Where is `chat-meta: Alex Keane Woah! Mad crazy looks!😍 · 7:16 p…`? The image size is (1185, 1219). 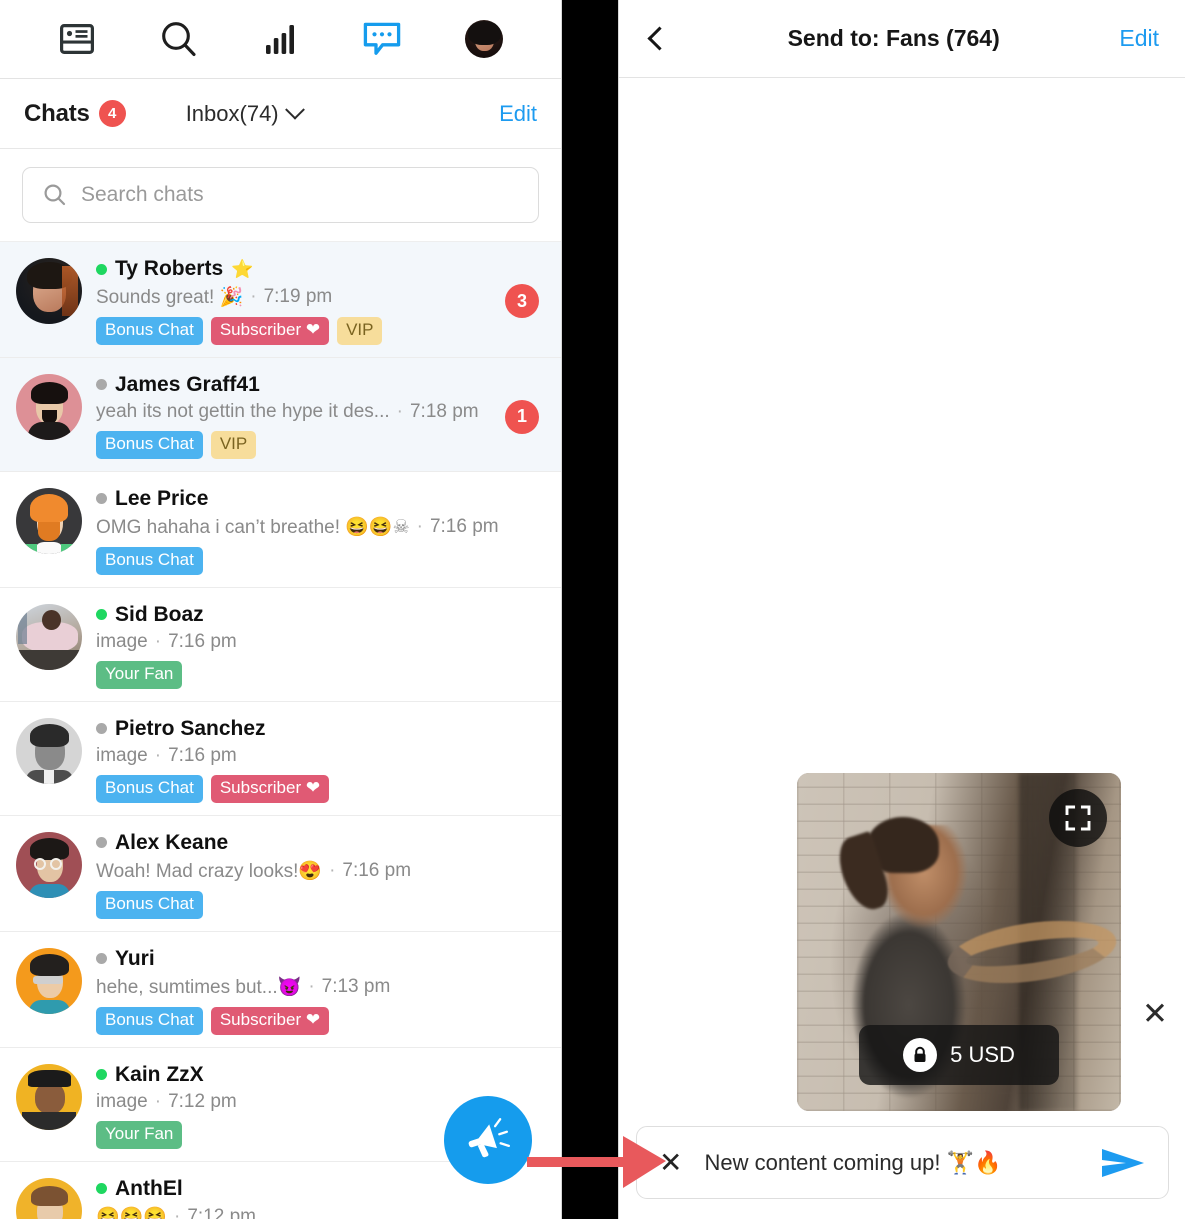
chat-meta: Alex Keane Woah! Mad crazy looks!😍 · 7:16 p… is located at coordinates (320, 874).